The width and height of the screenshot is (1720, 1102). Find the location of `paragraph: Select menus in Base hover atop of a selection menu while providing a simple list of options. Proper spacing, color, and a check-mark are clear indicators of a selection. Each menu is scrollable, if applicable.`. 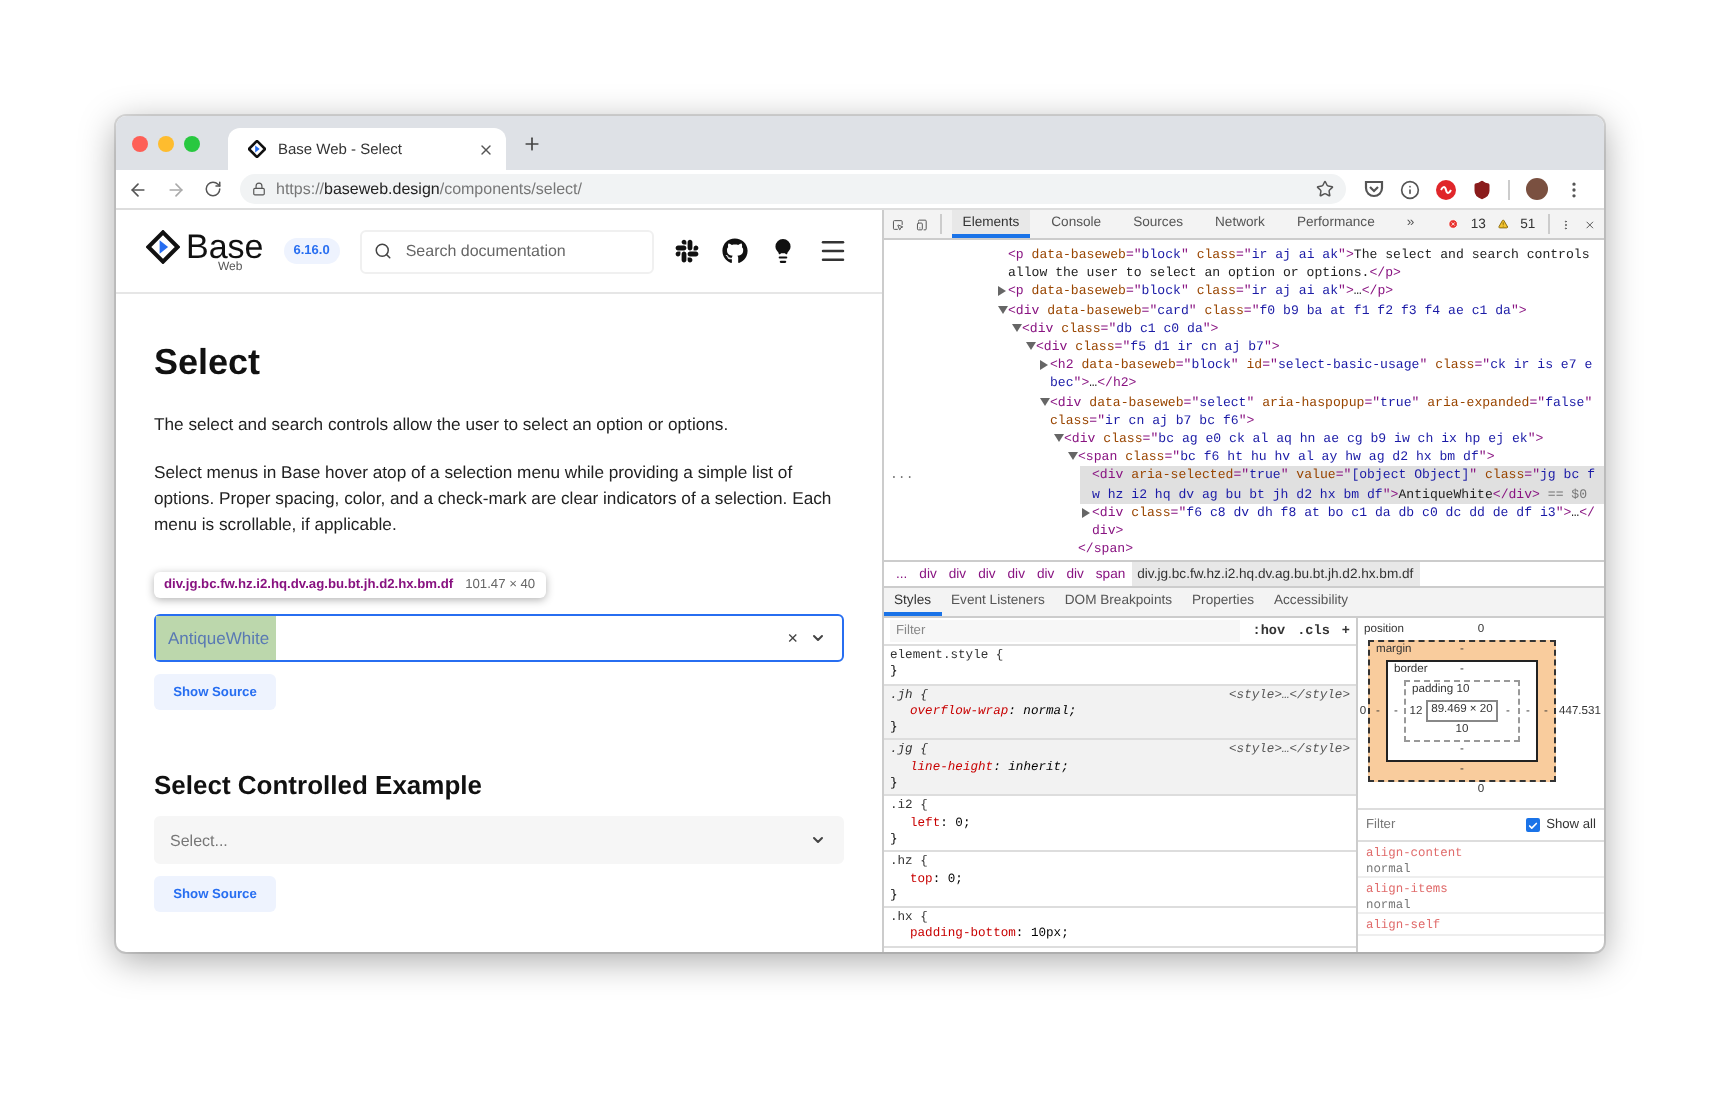

paragraph: Select menus in Base hover atop of a selection menu while providing a simple list of options. Proper spacing, color, and a check-mark are clear indicators of a selection. Each menu is scrollable, if applicable. is located at coordinates (494, 499).